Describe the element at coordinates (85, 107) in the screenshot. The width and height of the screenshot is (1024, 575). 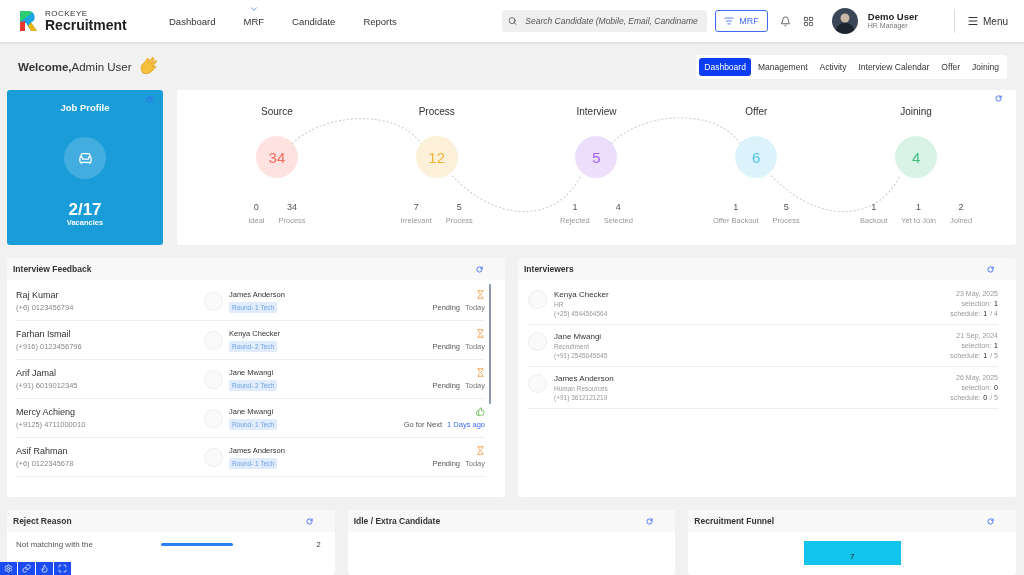
I see `card-title: Job Profile` at that location.